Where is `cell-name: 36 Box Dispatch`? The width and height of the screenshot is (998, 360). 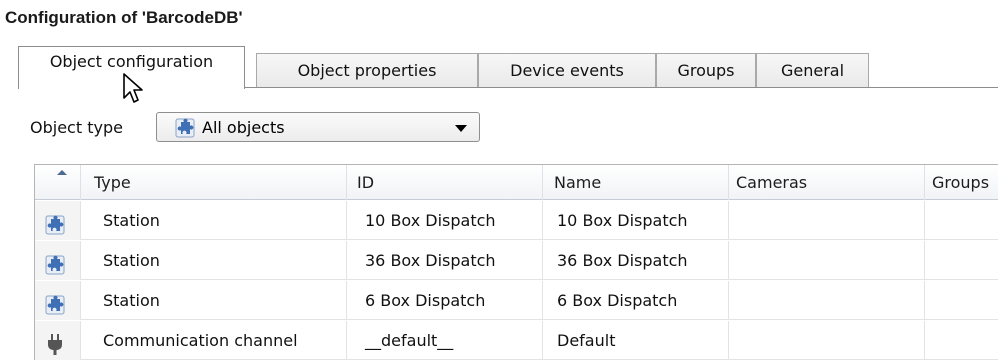 cell-name: 36 Box Dispatch is located at coordinates (636, 260).